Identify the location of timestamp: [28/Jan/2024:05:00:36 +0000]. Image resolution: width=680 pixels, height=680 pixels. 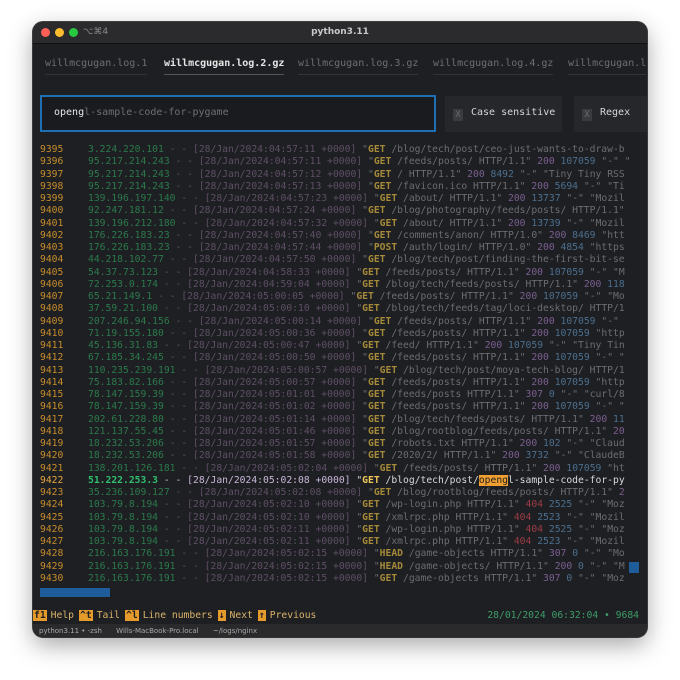
(275, 333).